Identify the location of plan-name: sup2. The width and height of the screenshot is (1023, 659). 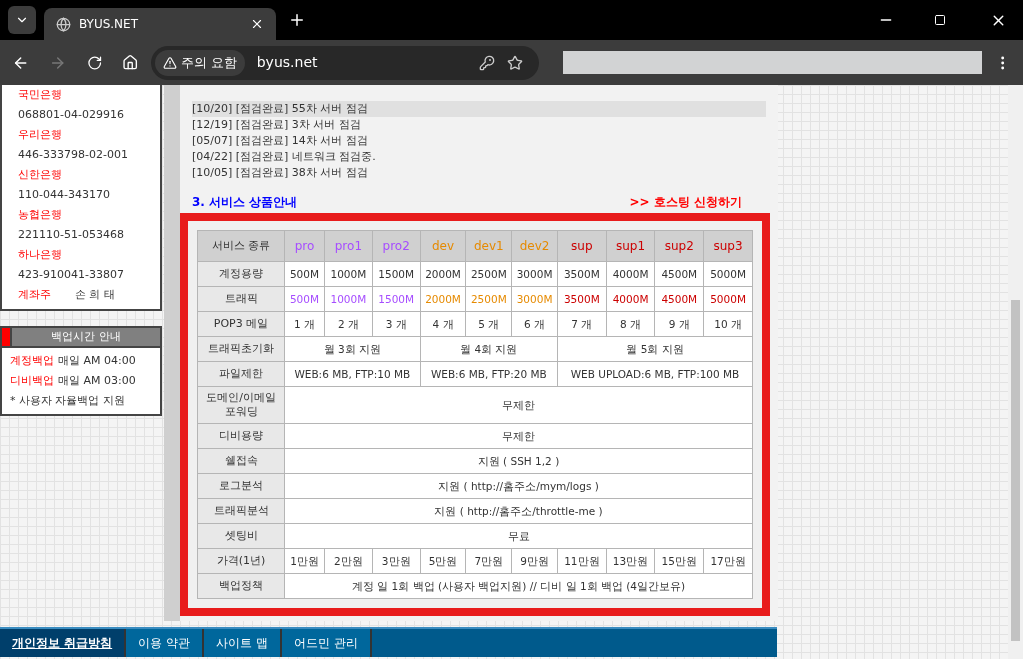
(679, 246).